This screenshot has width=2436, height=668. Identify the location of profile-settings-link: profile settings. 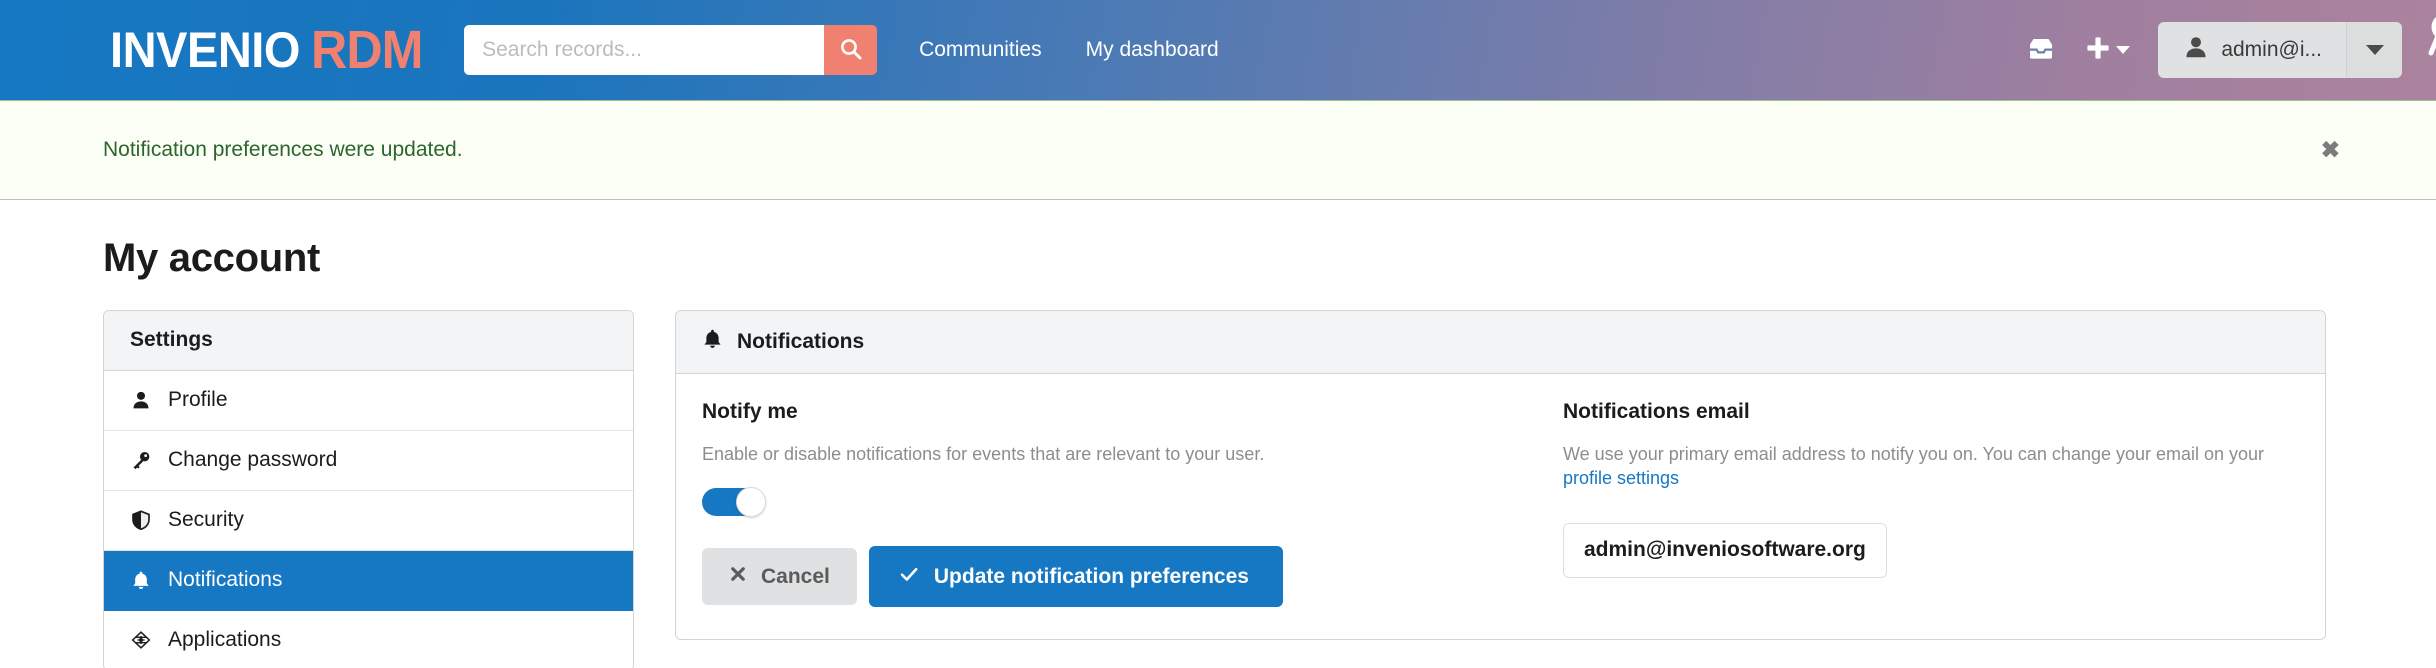
(1621, 478).